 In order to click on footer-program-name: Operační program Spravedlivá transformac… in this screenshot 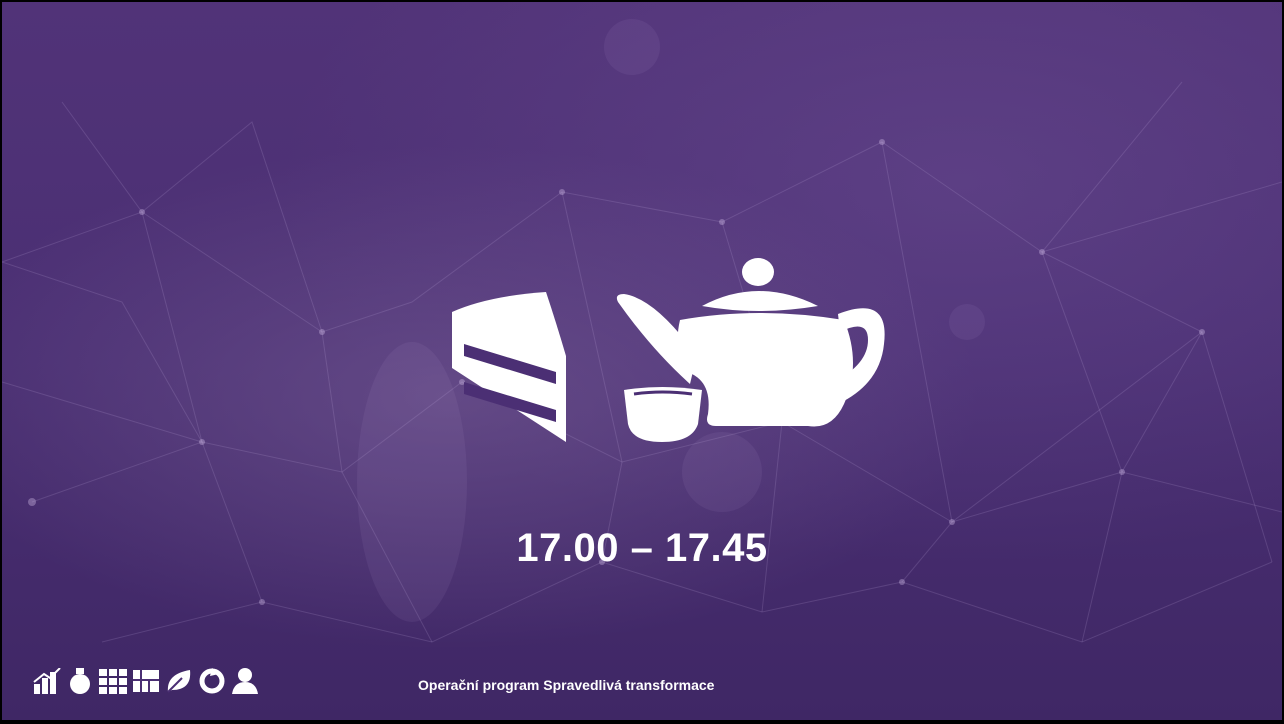, I will do `click(566, 685)`.